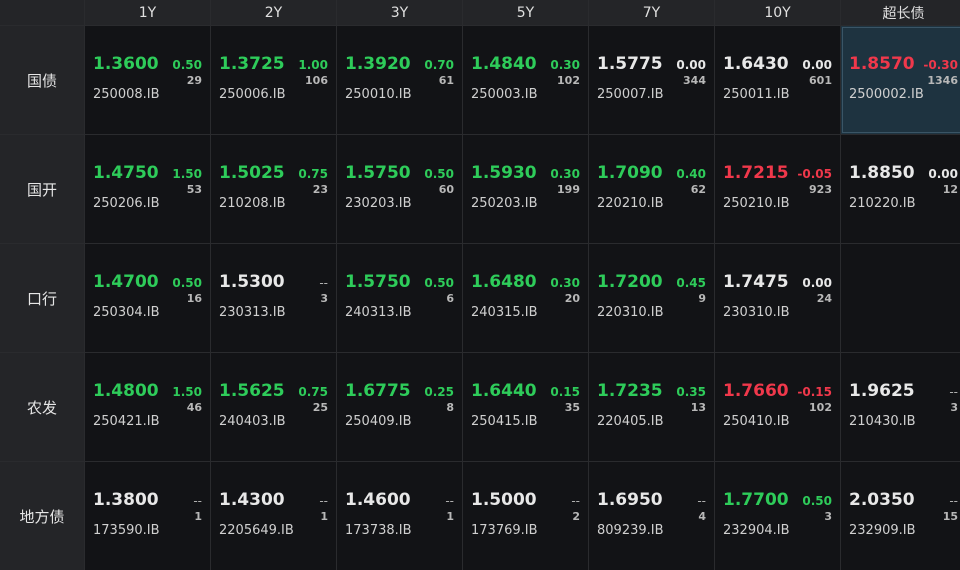 Image resolution: width=960 pixels, height=570 pixels. What do you see at coordinates (273, 80) in the screenshot?
I see `quote-cell: 1.3725 1.00 106 250006.IB` at bounding box center [273, 80].